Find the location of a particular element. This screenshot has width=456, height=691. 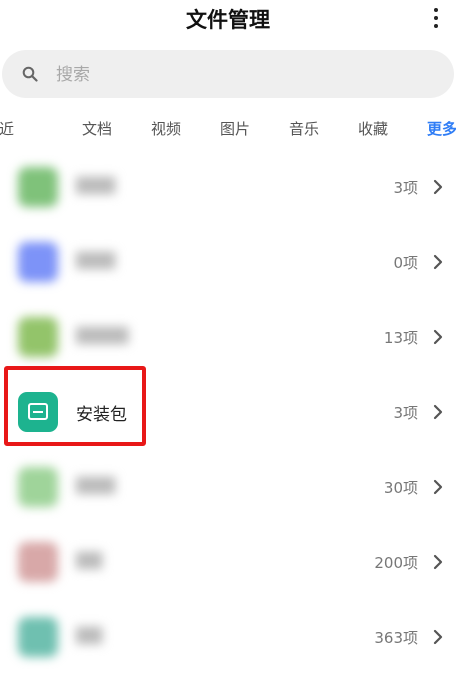

tab-more: 更多 is located at coordinates (441, 128).